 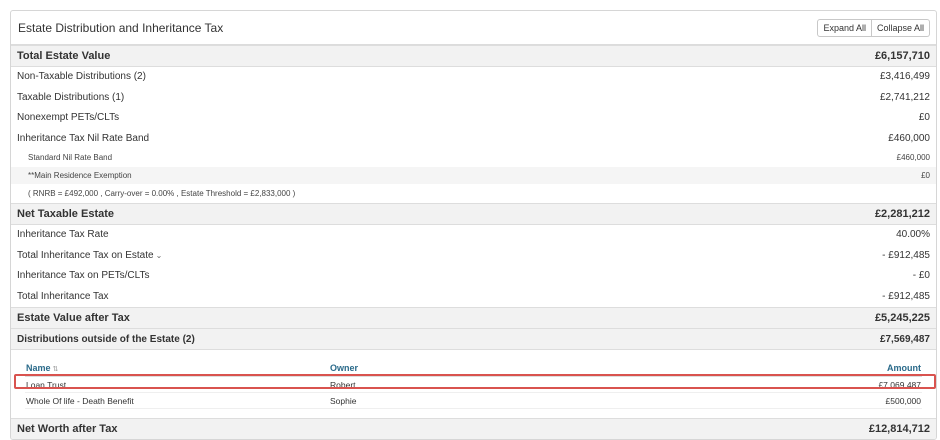 I want to click on tax-rate-label: Inheritance Tax Rate, so click(x=63, y=235).